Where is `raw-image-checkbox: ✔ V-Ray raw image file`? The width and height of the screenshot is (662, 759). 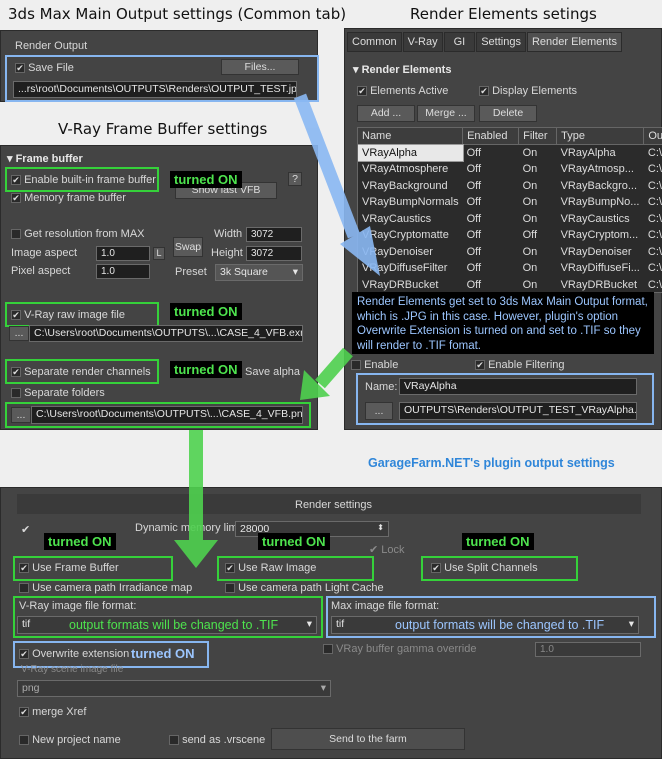
raw-image-checkbox: ✔ V-Ray raw image file is located at coordinates (68, 315).